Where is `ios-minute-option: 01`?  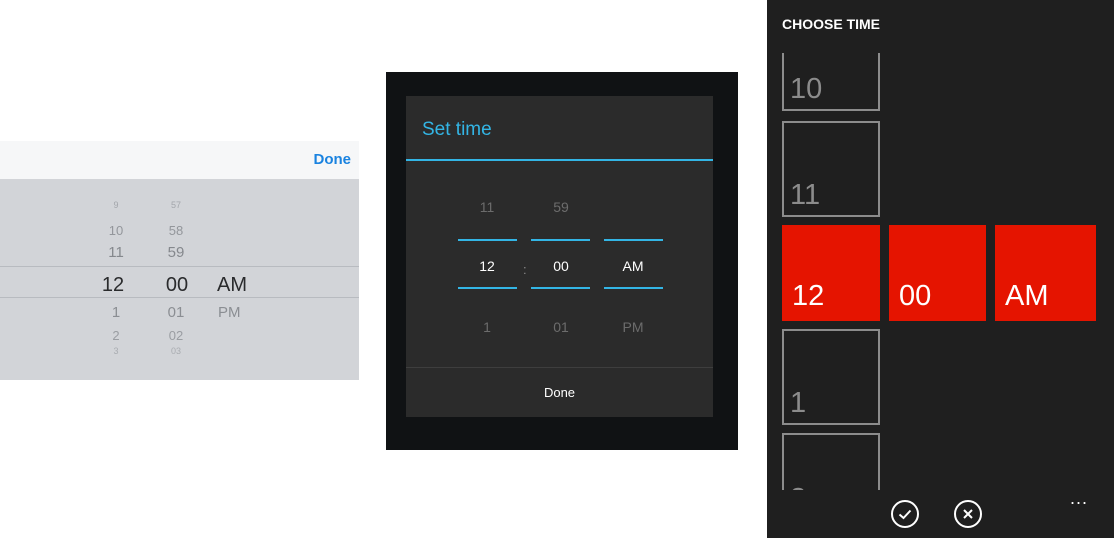 ios-minute-option: 01 is located at coordinates (176, 312).